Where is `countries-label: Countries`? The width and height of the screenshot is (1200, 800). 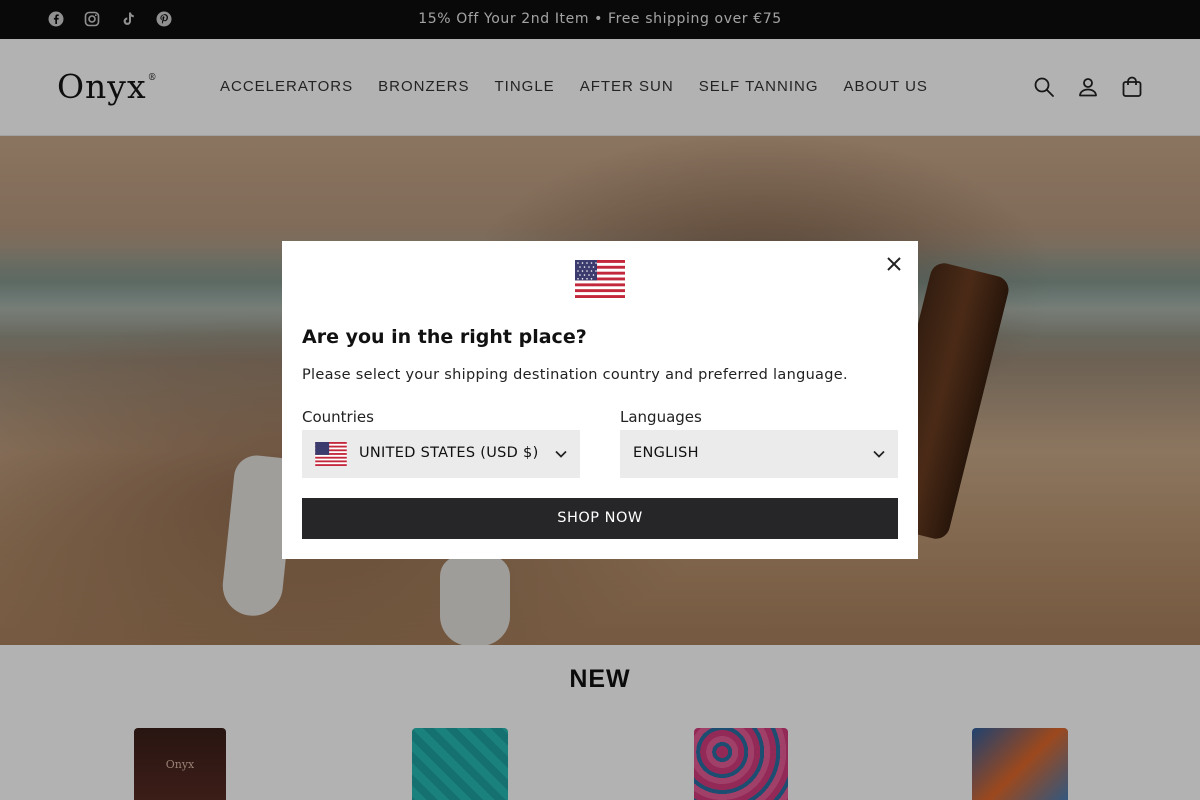
countries-label: Countries is located at coordinates (338, 417).